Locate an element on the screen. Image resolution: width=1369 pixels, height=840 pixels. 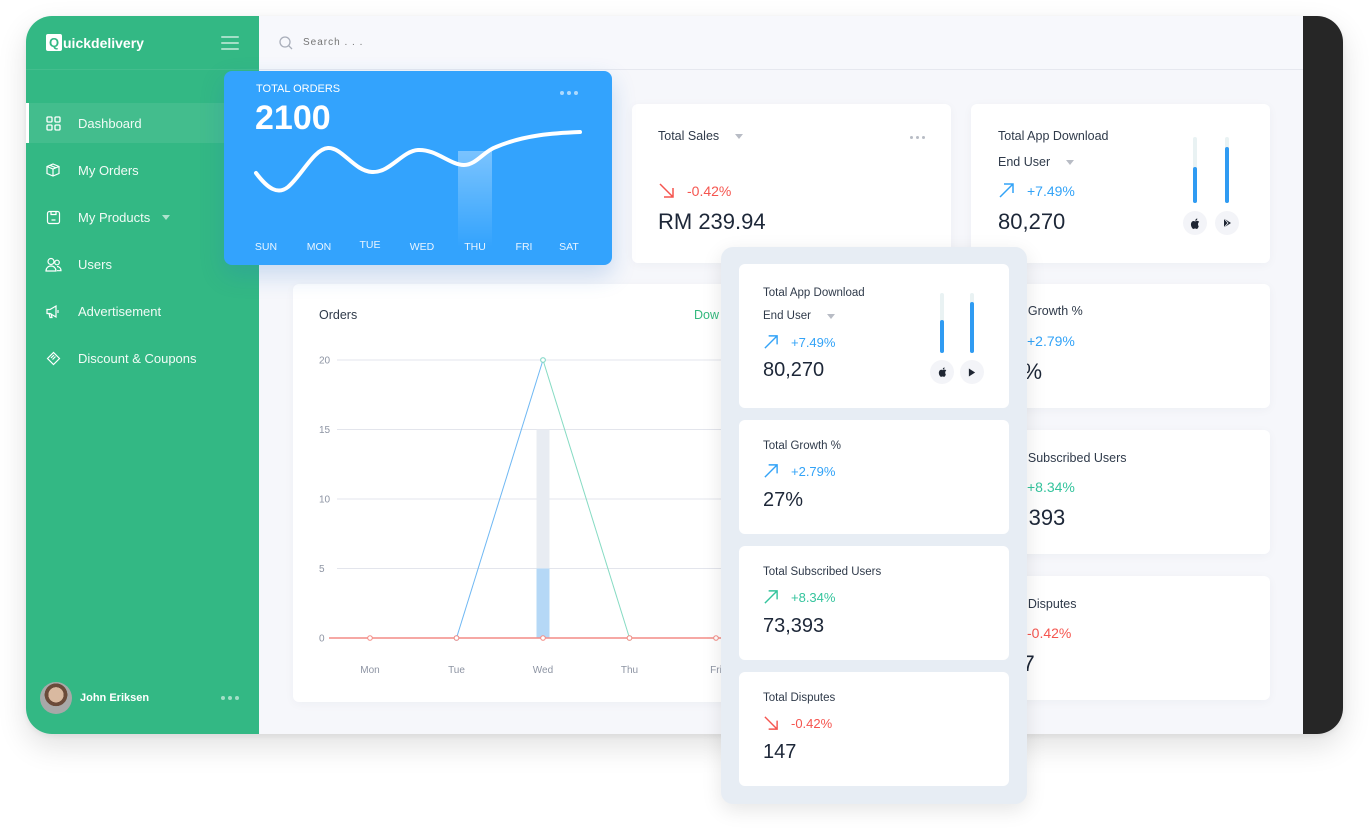
avatar is located at coordinates (56, 698).